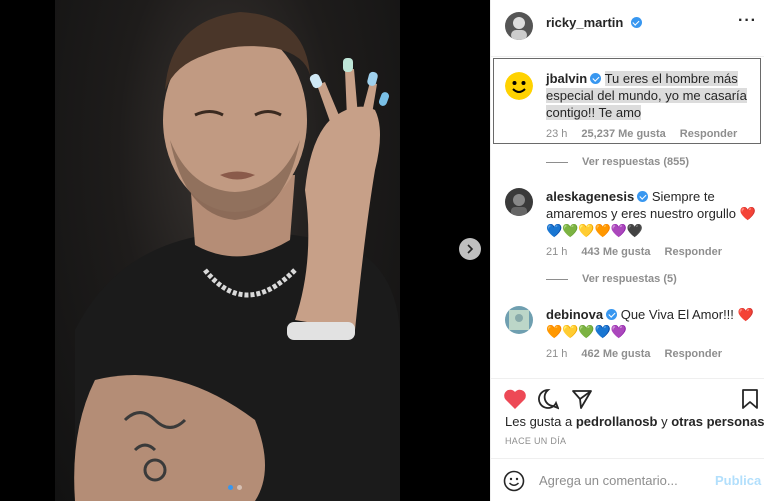 This screenshot has height=502, width=764. Describe the element at coordinates (514, 481) in the screenshot. I see `emoji-icon` at that location.